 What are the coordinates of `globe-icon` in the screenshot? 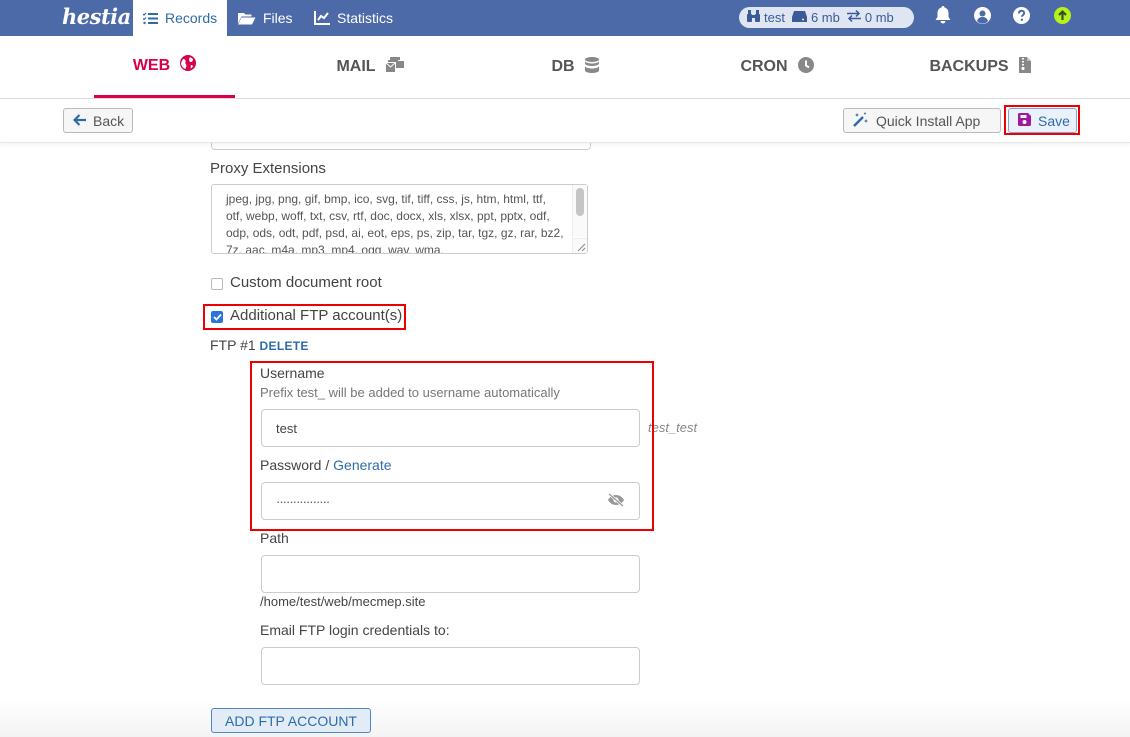 It's located at (188, 65).